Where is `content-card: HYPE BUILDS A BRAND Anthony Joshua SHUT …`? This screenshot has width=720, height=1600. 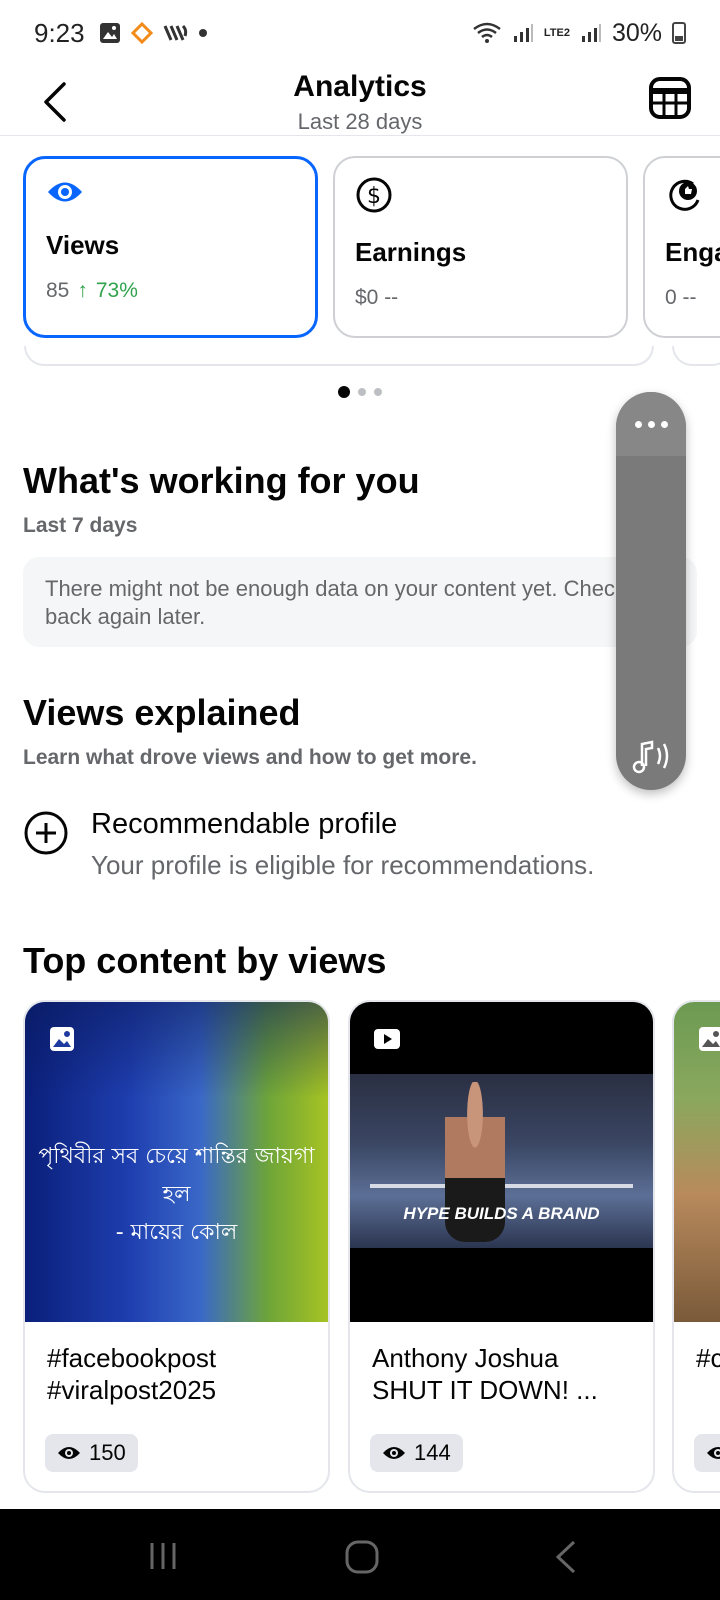 content-card: HYPE BUILDS A BRAND Anthony Joshua SHUT … is located at coordinates (501, 1246).